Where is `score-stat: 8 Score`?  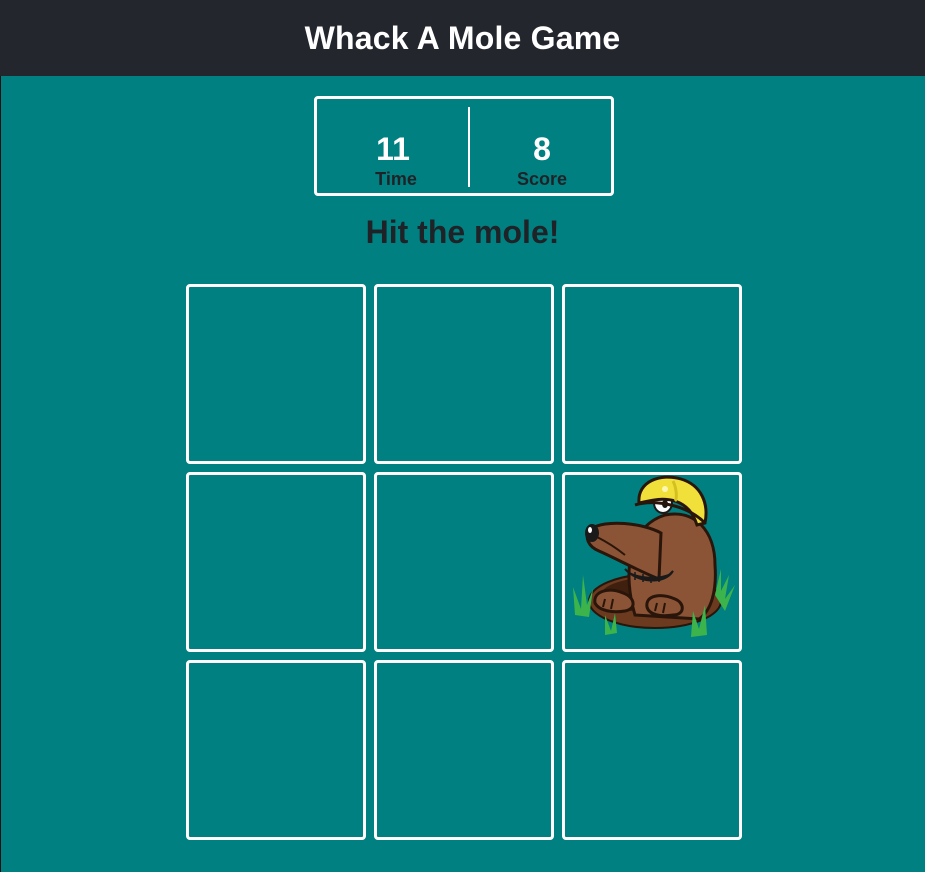 score-stat: 8 Score is located at coordinates (542, 146).